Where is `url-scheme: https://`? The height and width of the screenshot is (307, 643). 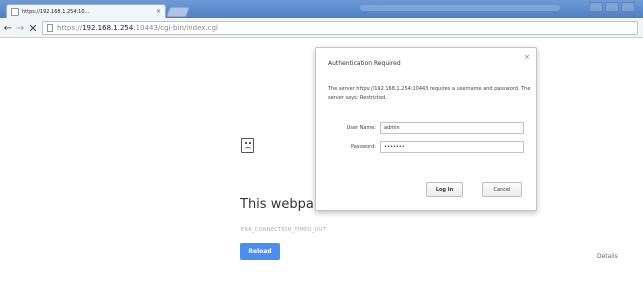
url-scheme: https:// is located at coordinates (70, 28).